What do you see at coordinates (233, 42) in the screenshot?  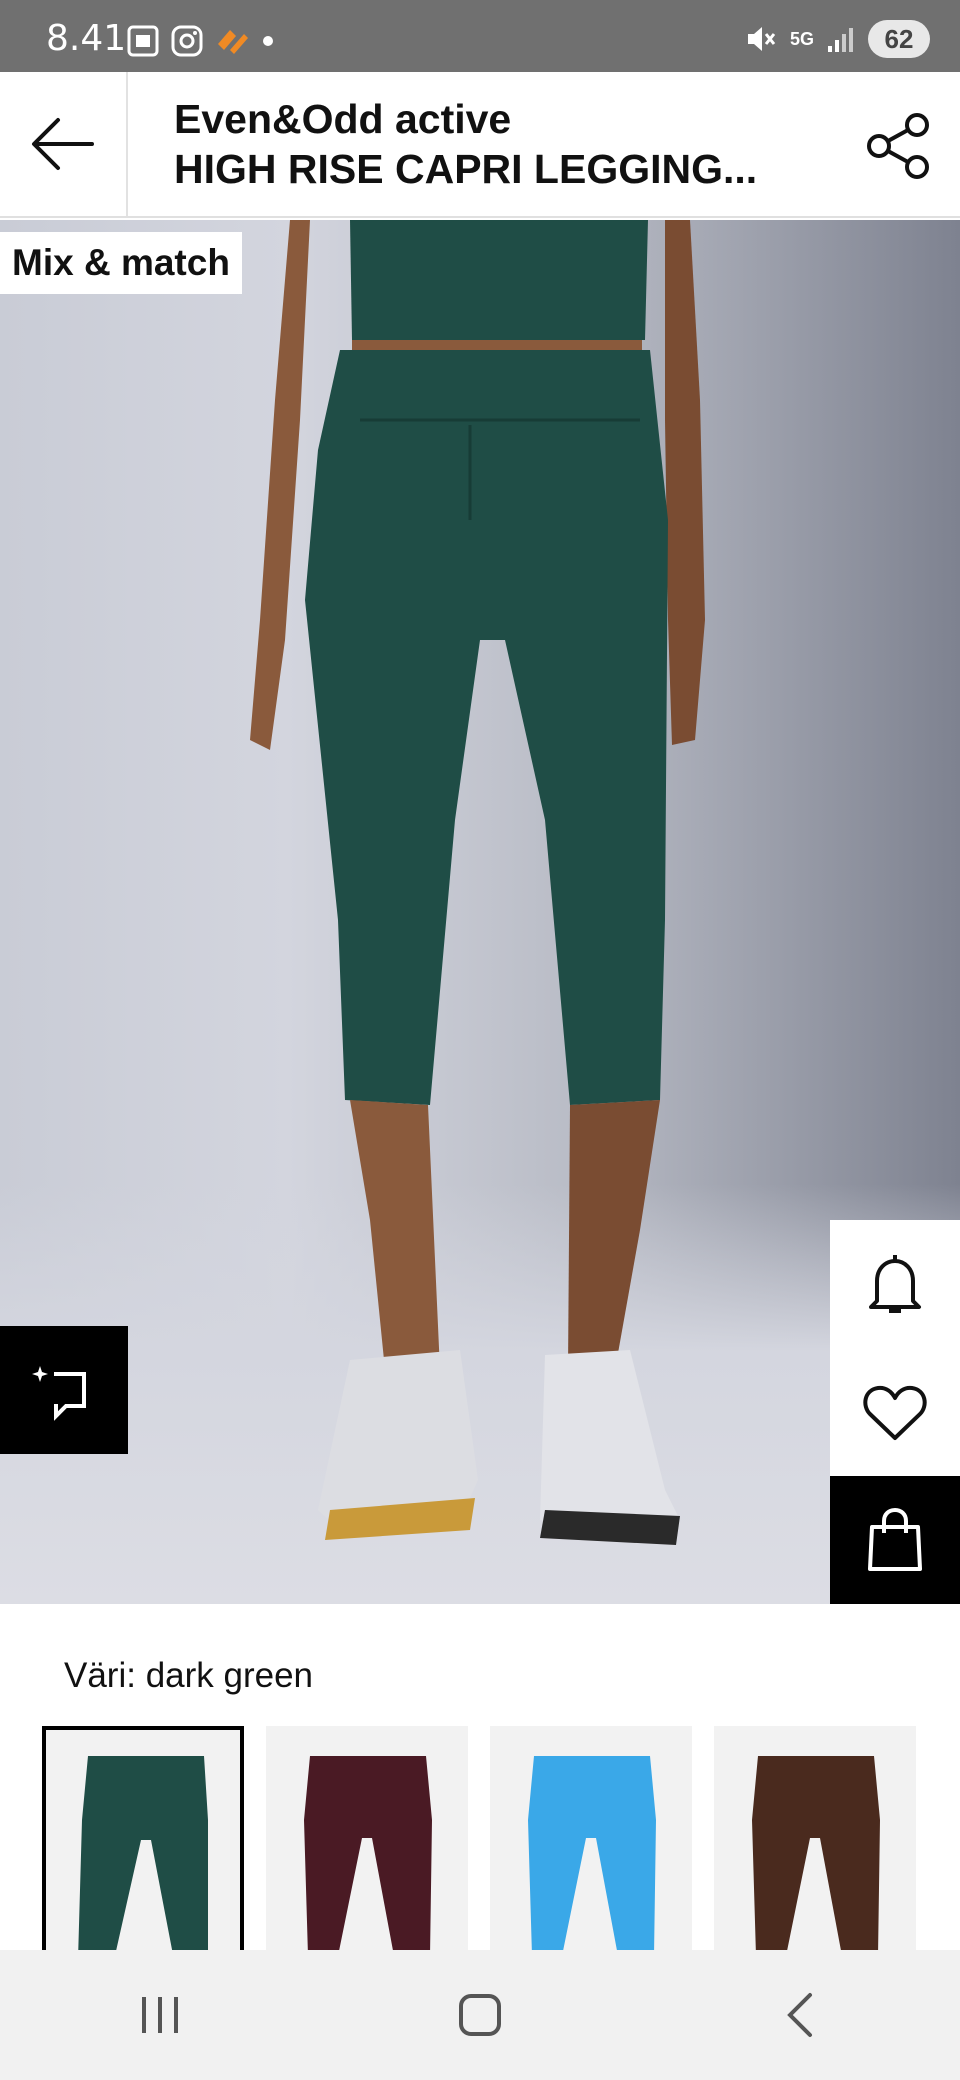 I see `app-notification-icon` at bounding box center [233, 42].